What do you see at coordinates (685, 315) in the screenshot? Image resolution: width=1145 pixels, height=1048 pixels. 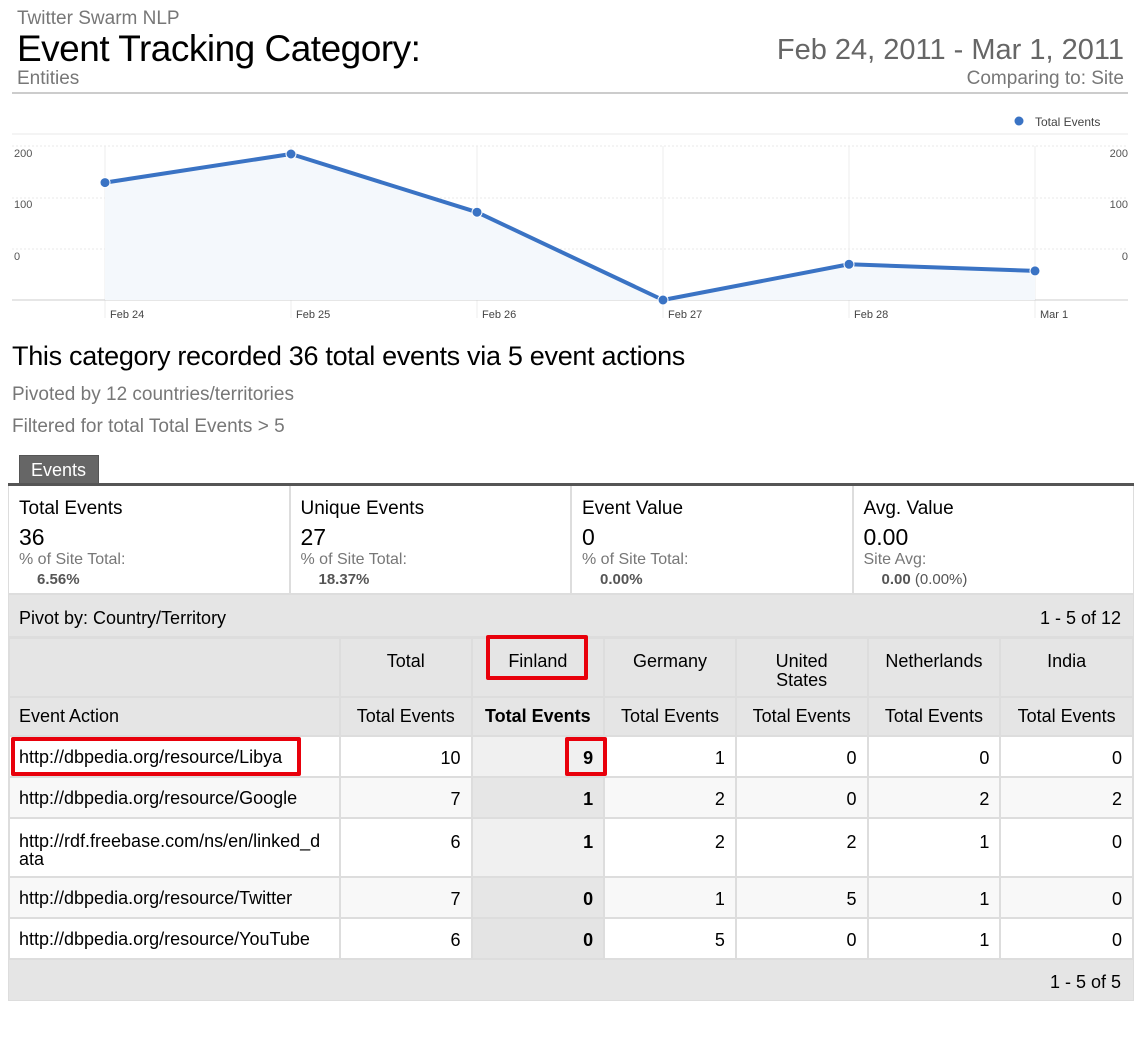 I see `x-tick-label: Feb 27` at bounding box center [685, 315].